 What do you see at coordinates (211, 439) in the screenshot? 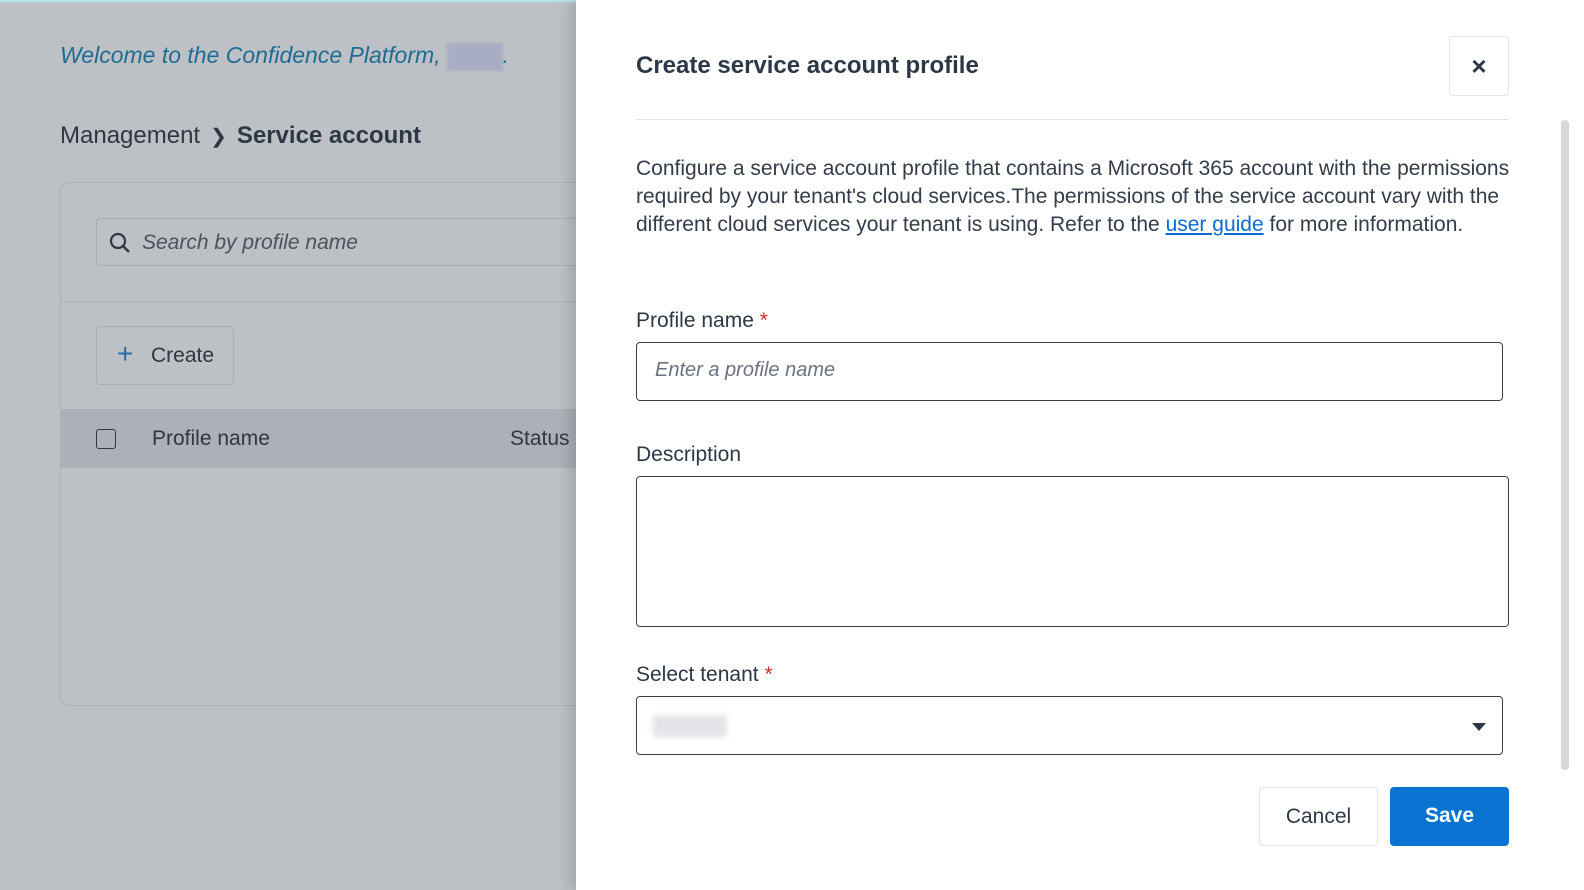
I see `column-profile-name: Profile name` at bounding box center [211, 439].